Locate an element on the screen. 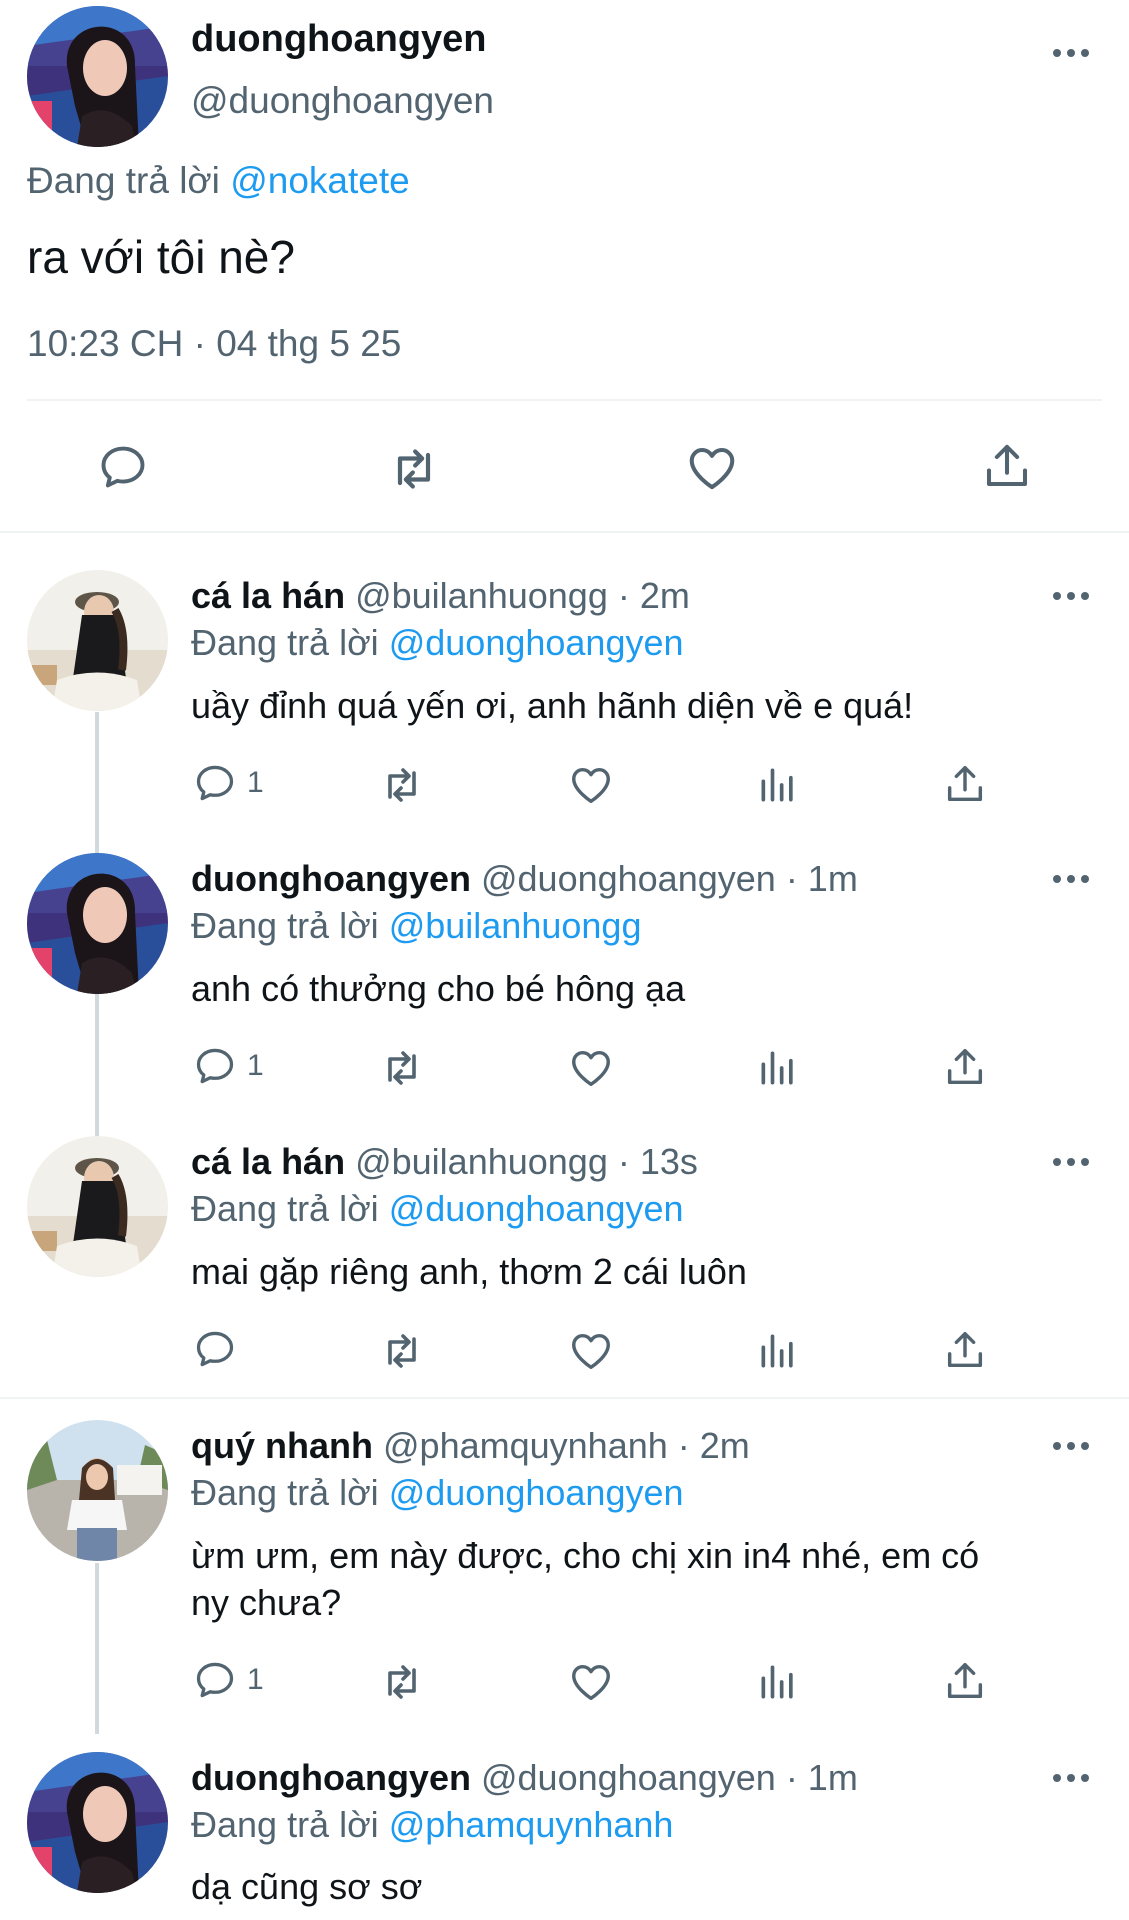 The image size is (1129, 1920). reply-count: 1 is located at coordinates (255, 782).